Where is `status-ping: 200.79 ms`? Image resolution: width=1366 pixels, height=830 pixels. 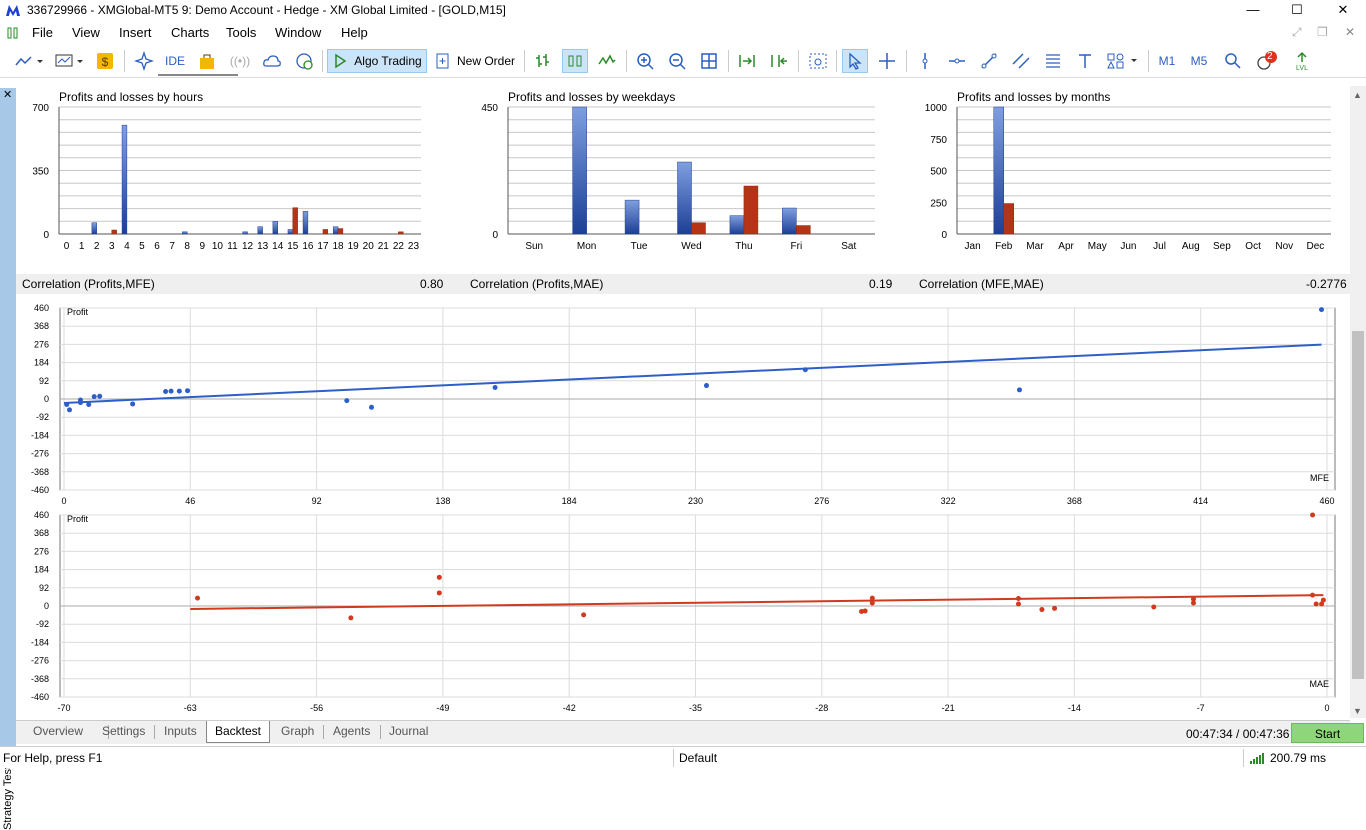
status-ping: 200.79 ms is located at coordinates (1298, 758).